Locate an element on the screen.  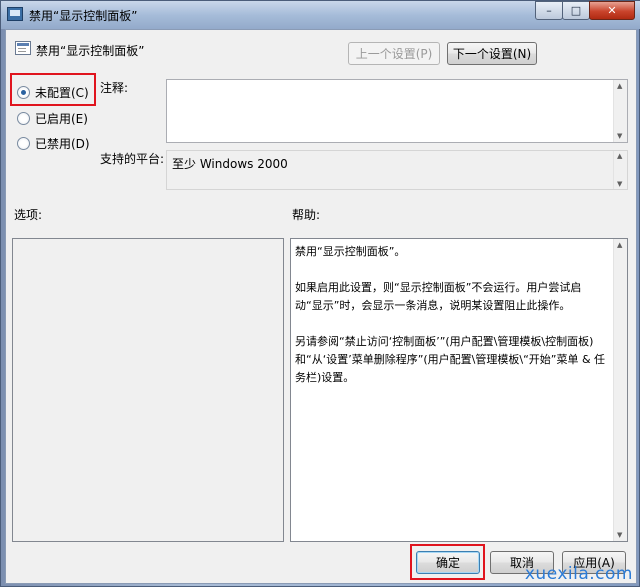
platform-label: 支持的平台: is located at coordinates (132, 159).